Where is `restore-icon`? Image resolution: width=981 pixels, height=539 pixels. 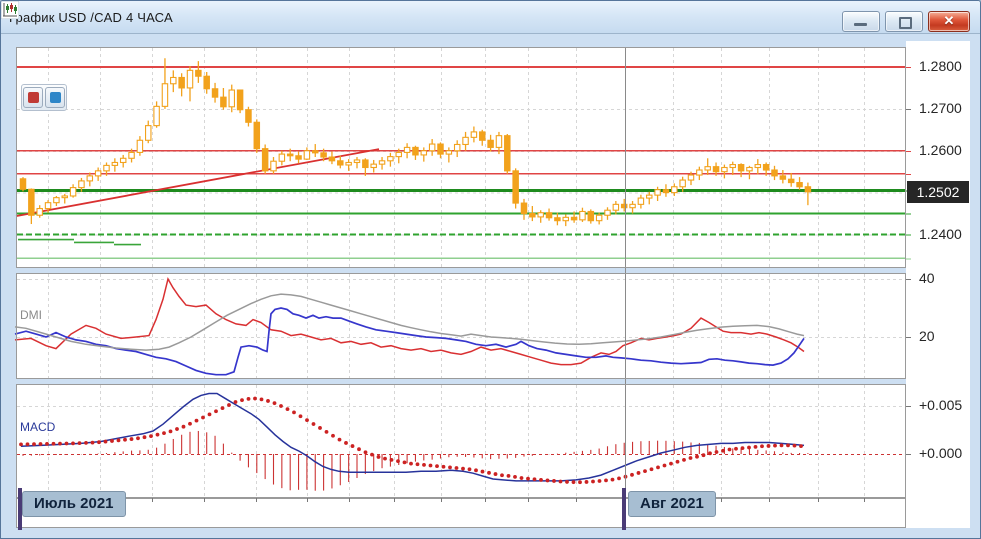 restore-icon is located at coordinates (905, 23).